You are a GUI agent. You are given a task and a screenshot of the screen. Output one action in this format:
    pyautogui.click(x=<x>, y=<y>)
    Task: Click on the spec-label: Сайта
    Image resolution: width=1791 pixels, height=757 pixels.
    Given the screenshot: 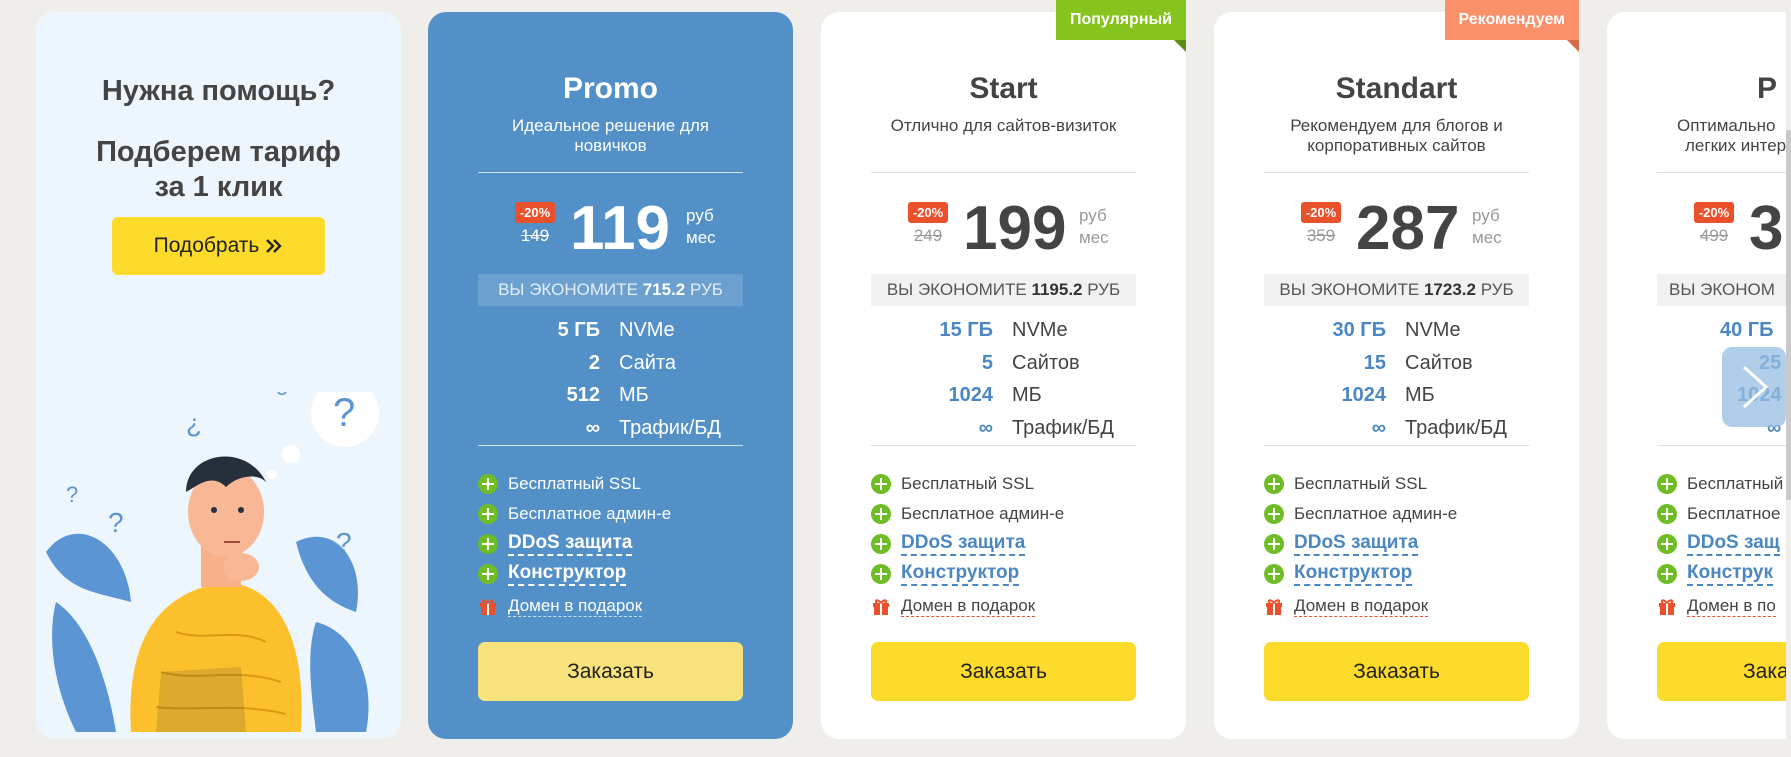 What is the action you would take?
    pyautogui.click(x=648, y=363)
    